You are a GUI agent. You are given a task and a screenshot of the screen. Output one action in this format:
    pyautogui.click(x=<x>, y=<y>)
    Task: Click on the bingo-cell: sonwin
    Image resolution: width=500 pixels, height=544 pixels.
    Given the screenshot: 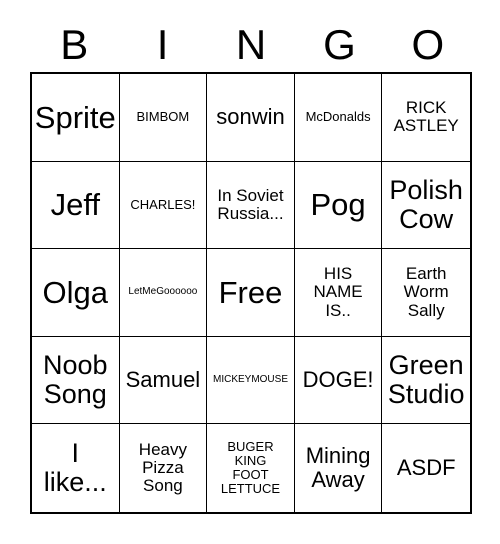 What is the action you would take?
    pyautogui.click(x=251, y=118)
    